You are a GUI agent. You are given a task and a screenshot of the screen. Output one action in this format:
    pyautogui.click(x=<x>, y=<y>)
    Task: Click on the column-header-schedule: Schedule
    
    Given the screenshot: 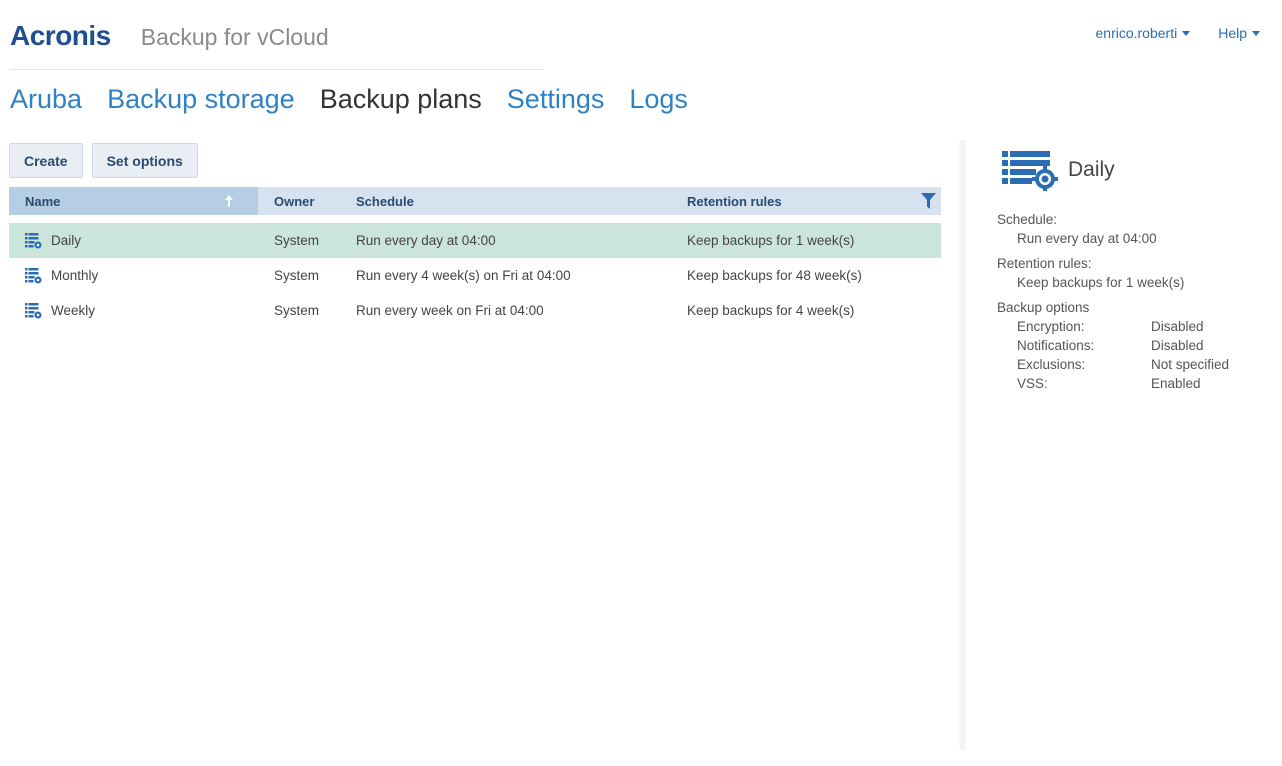 What is the action you would take?
    pyautogui.click(x=385, y=201)
    